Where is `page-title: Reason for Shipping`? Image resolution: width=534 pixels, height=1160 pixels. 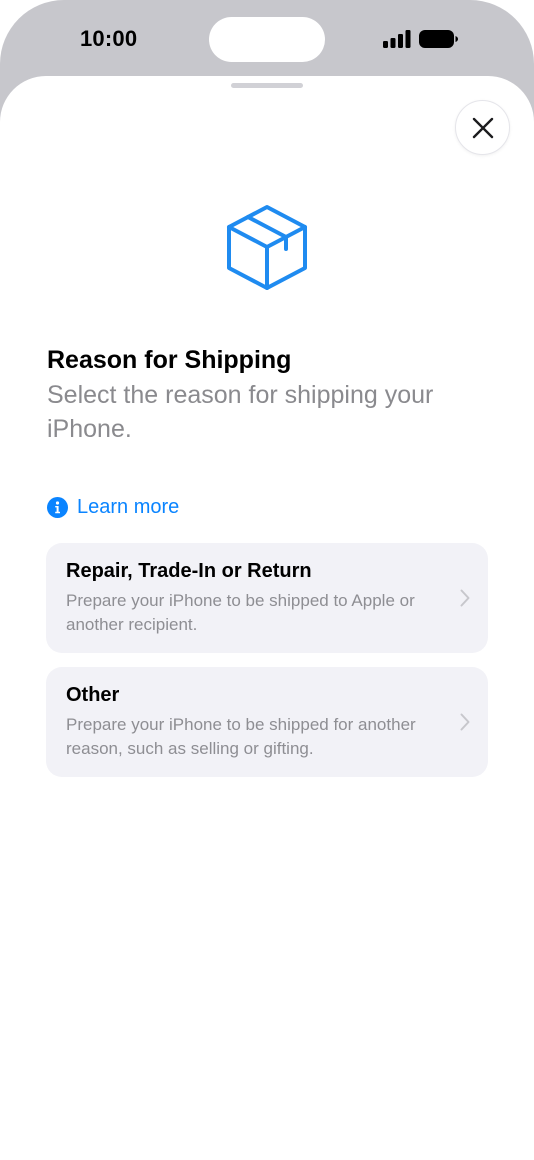 page-title: Reason for Shipping is located at coordinates (169, 360).